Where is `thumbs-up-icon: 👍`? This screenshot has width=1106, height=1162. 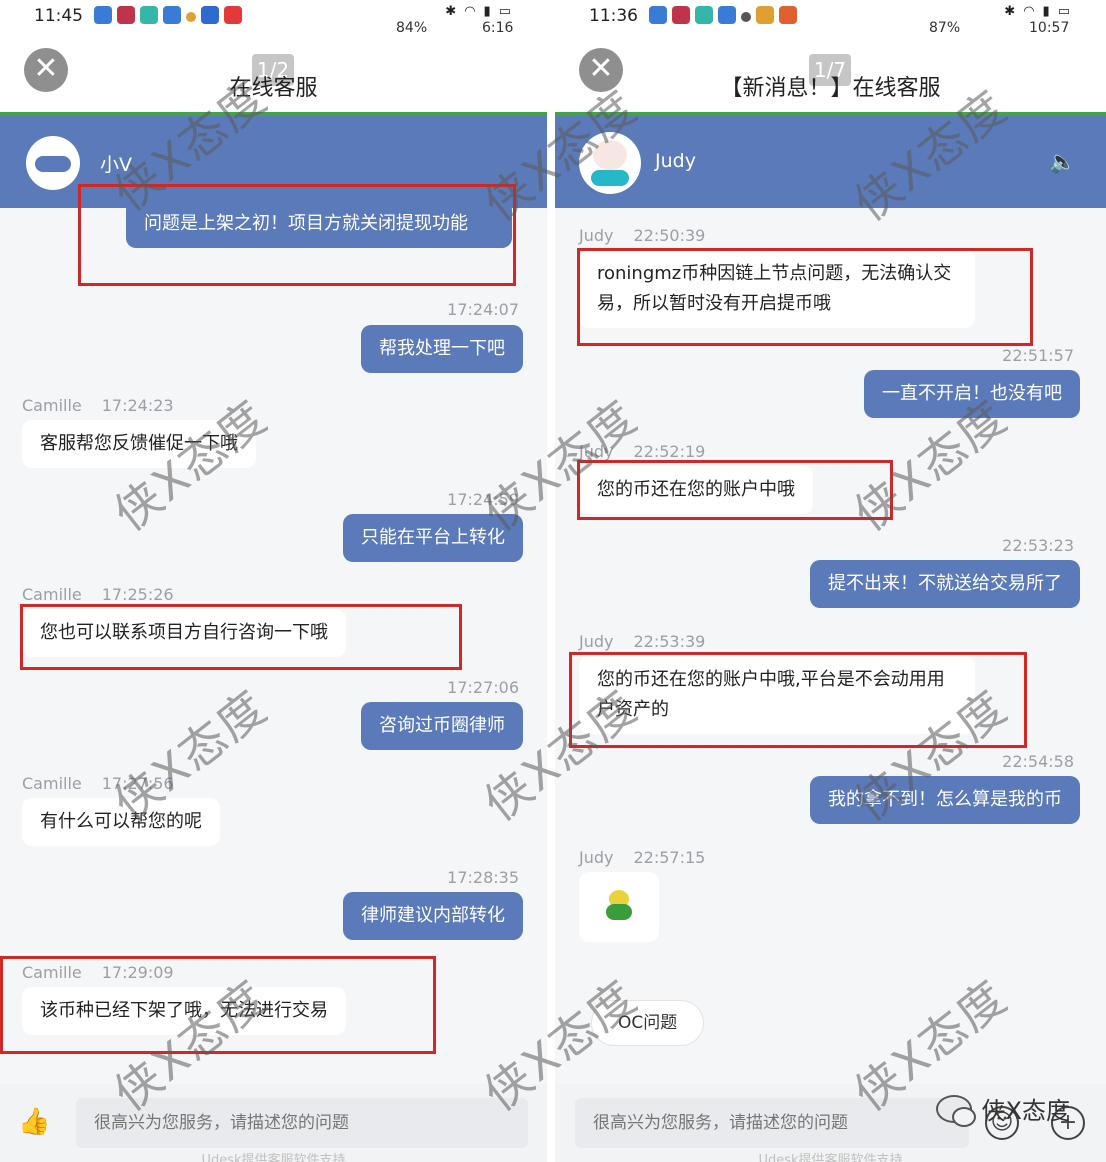
thumbs-up-icon: 👍 is located at coordinates (34, 1122).